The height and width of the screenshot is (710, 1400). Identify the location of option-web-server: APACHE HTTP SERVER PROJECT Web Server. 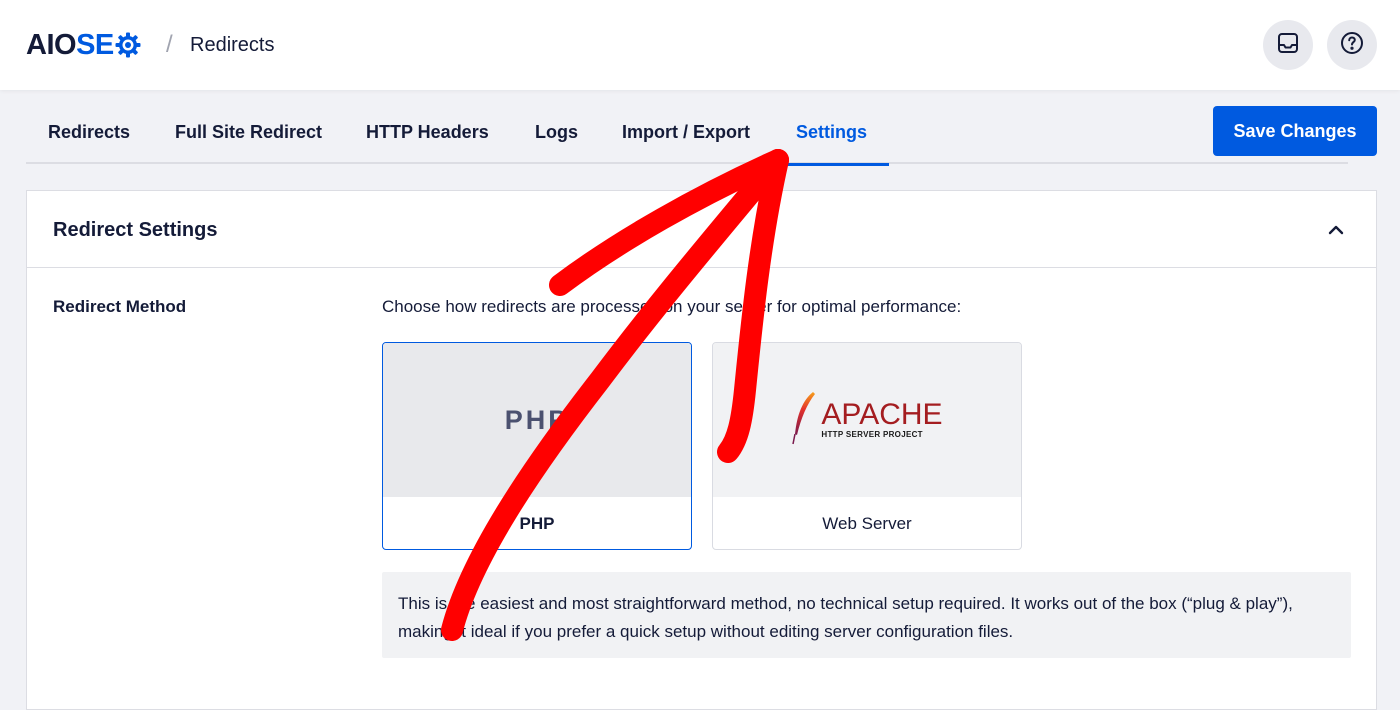
(867, 446).